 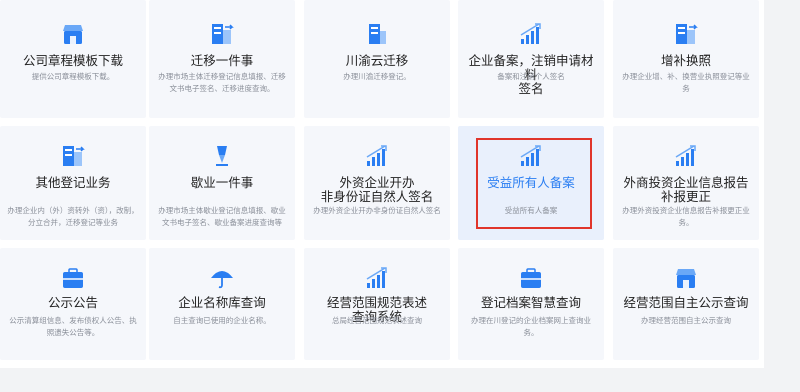 What do you see at coordinates (377, 304) in the screenshot?
I see `service-card: 经营范围规范表述 查询系统 总局经营范围规范表述查询` at bounding box center [377, 304].